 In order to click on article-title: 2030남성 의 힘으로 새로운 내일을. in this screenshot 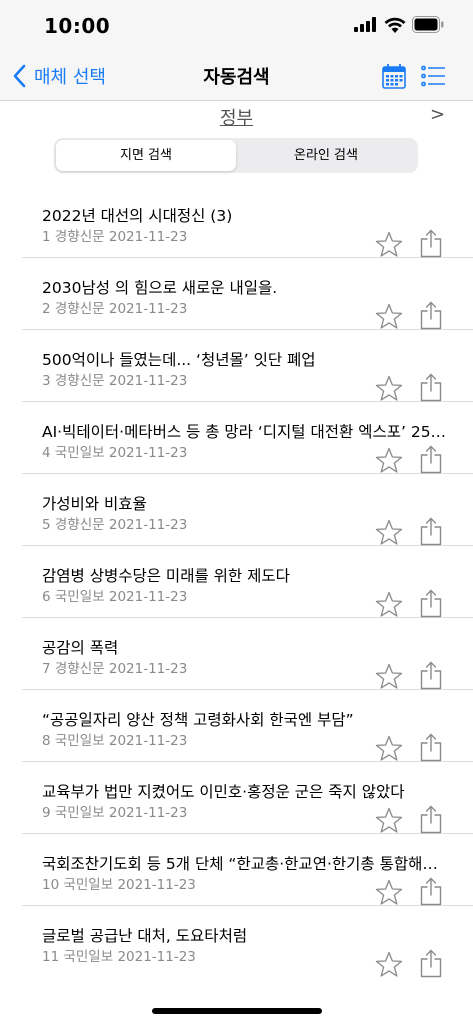, I will do `click(160, 288)`.